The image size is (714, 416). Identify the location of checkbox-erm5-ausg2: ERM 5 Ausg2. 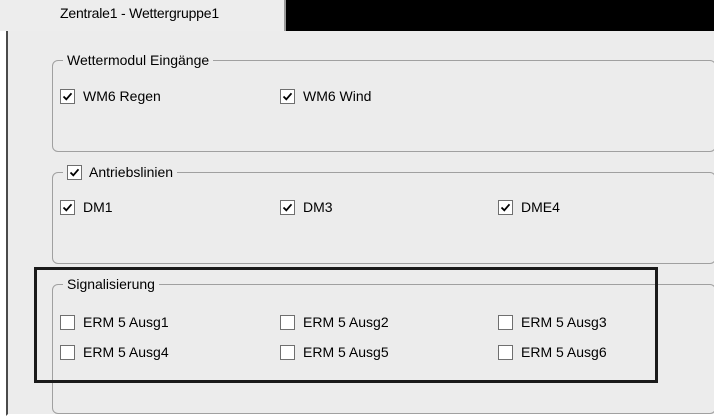
(334, 322).